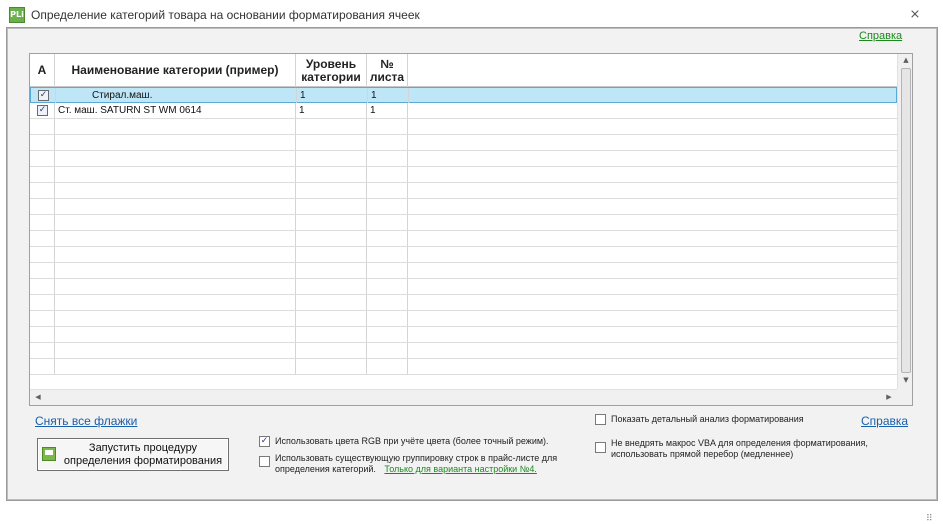  Describe the element at coordinates (915, 15) in the screenshot. I see `close-icon: ⨯` at that location.